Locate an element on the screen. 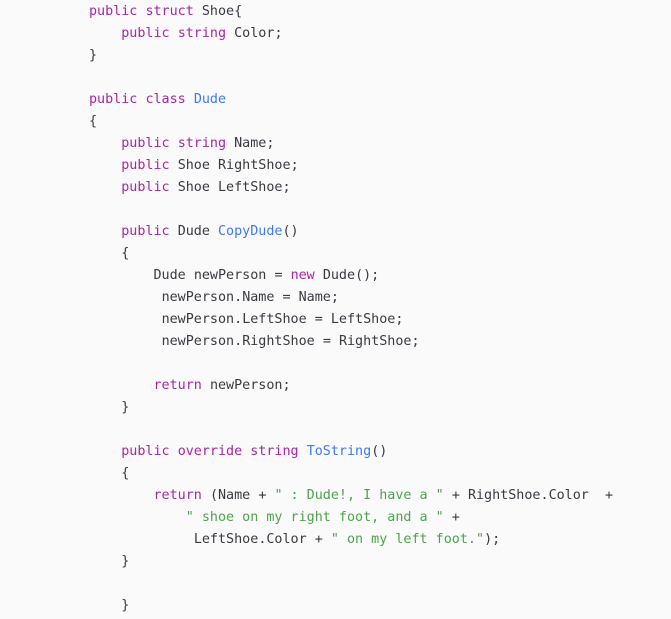 This screenshot has width=671, height=619. code-line: newPerson.LeftShoe = LeftShoe; is located at coordinates (351, 320).